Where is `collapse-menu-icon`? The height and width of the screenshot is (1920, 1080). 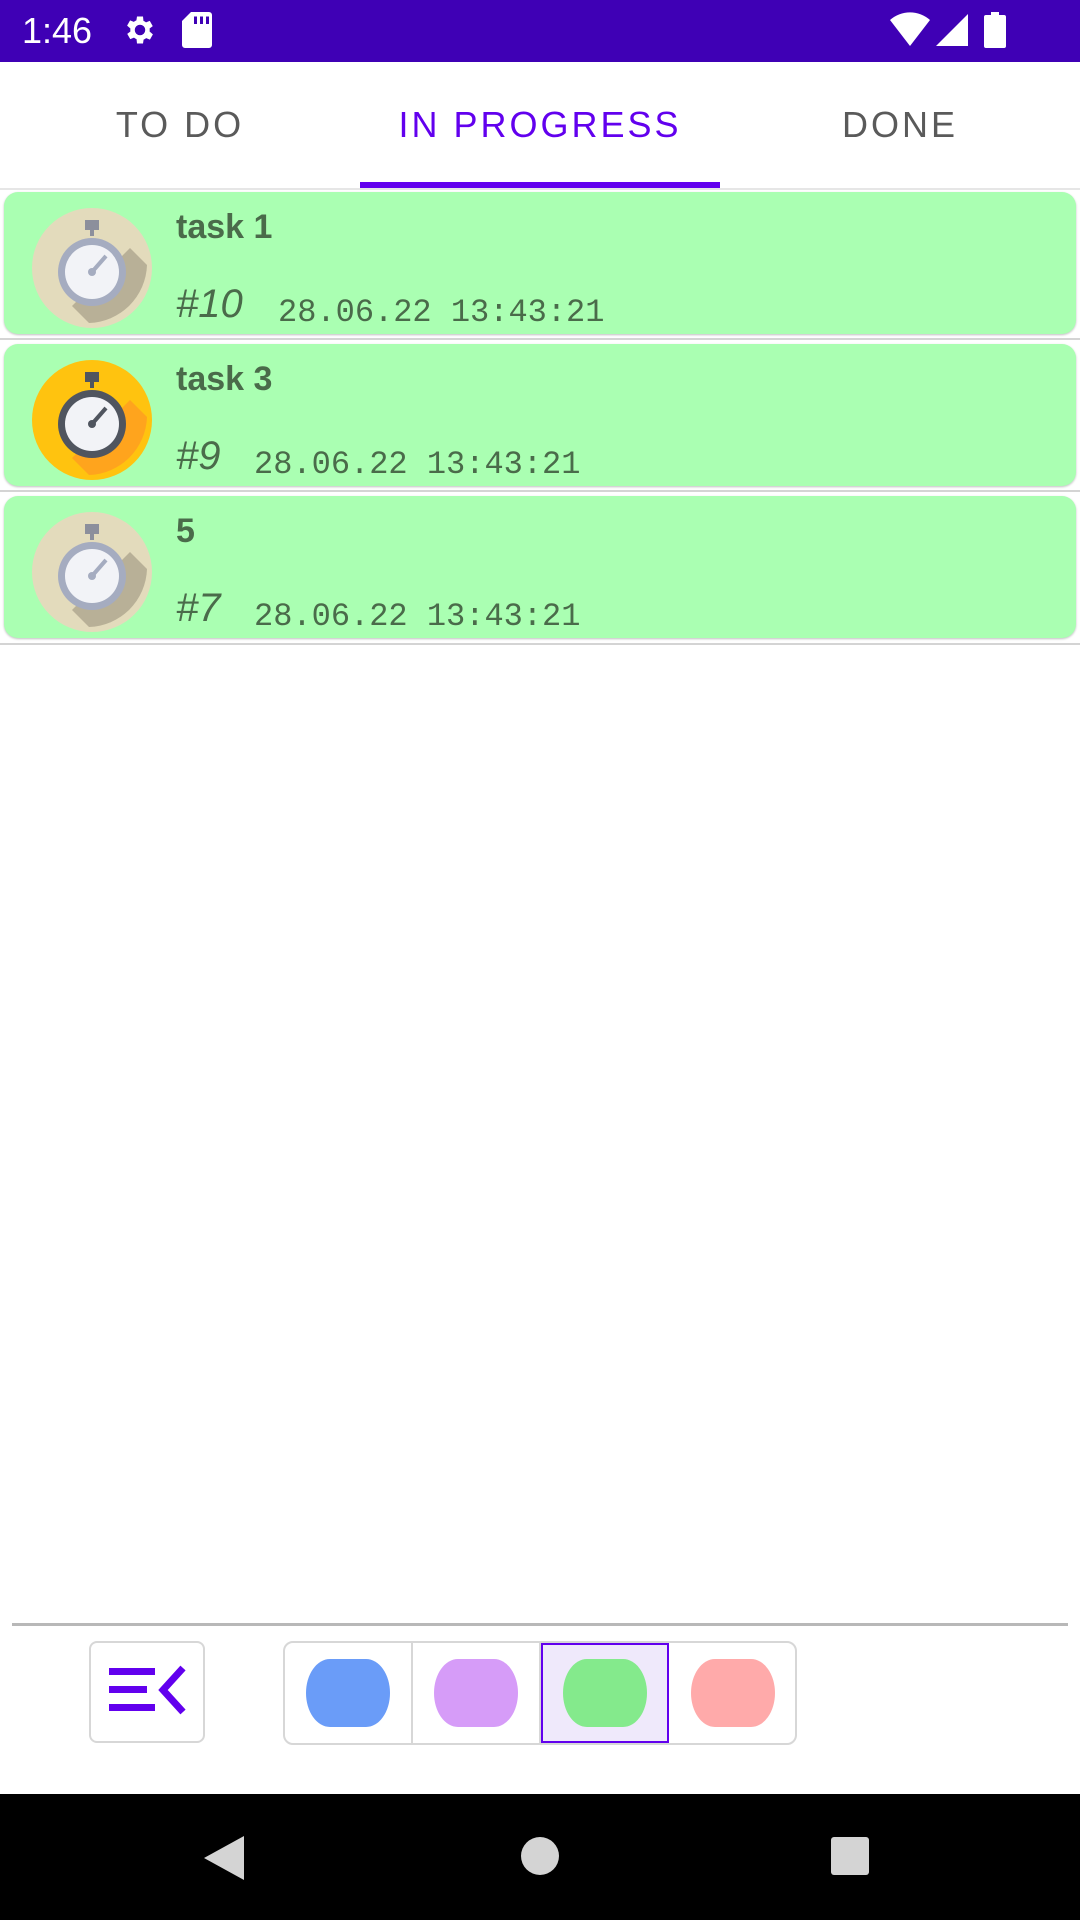
collapse-menu-icon is located at coordinates (147, 1692).